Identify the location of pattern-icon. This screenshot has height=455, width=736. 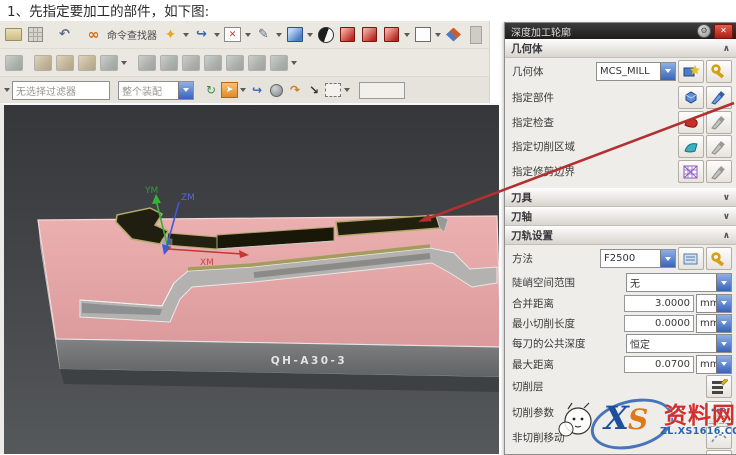
(35, 35).